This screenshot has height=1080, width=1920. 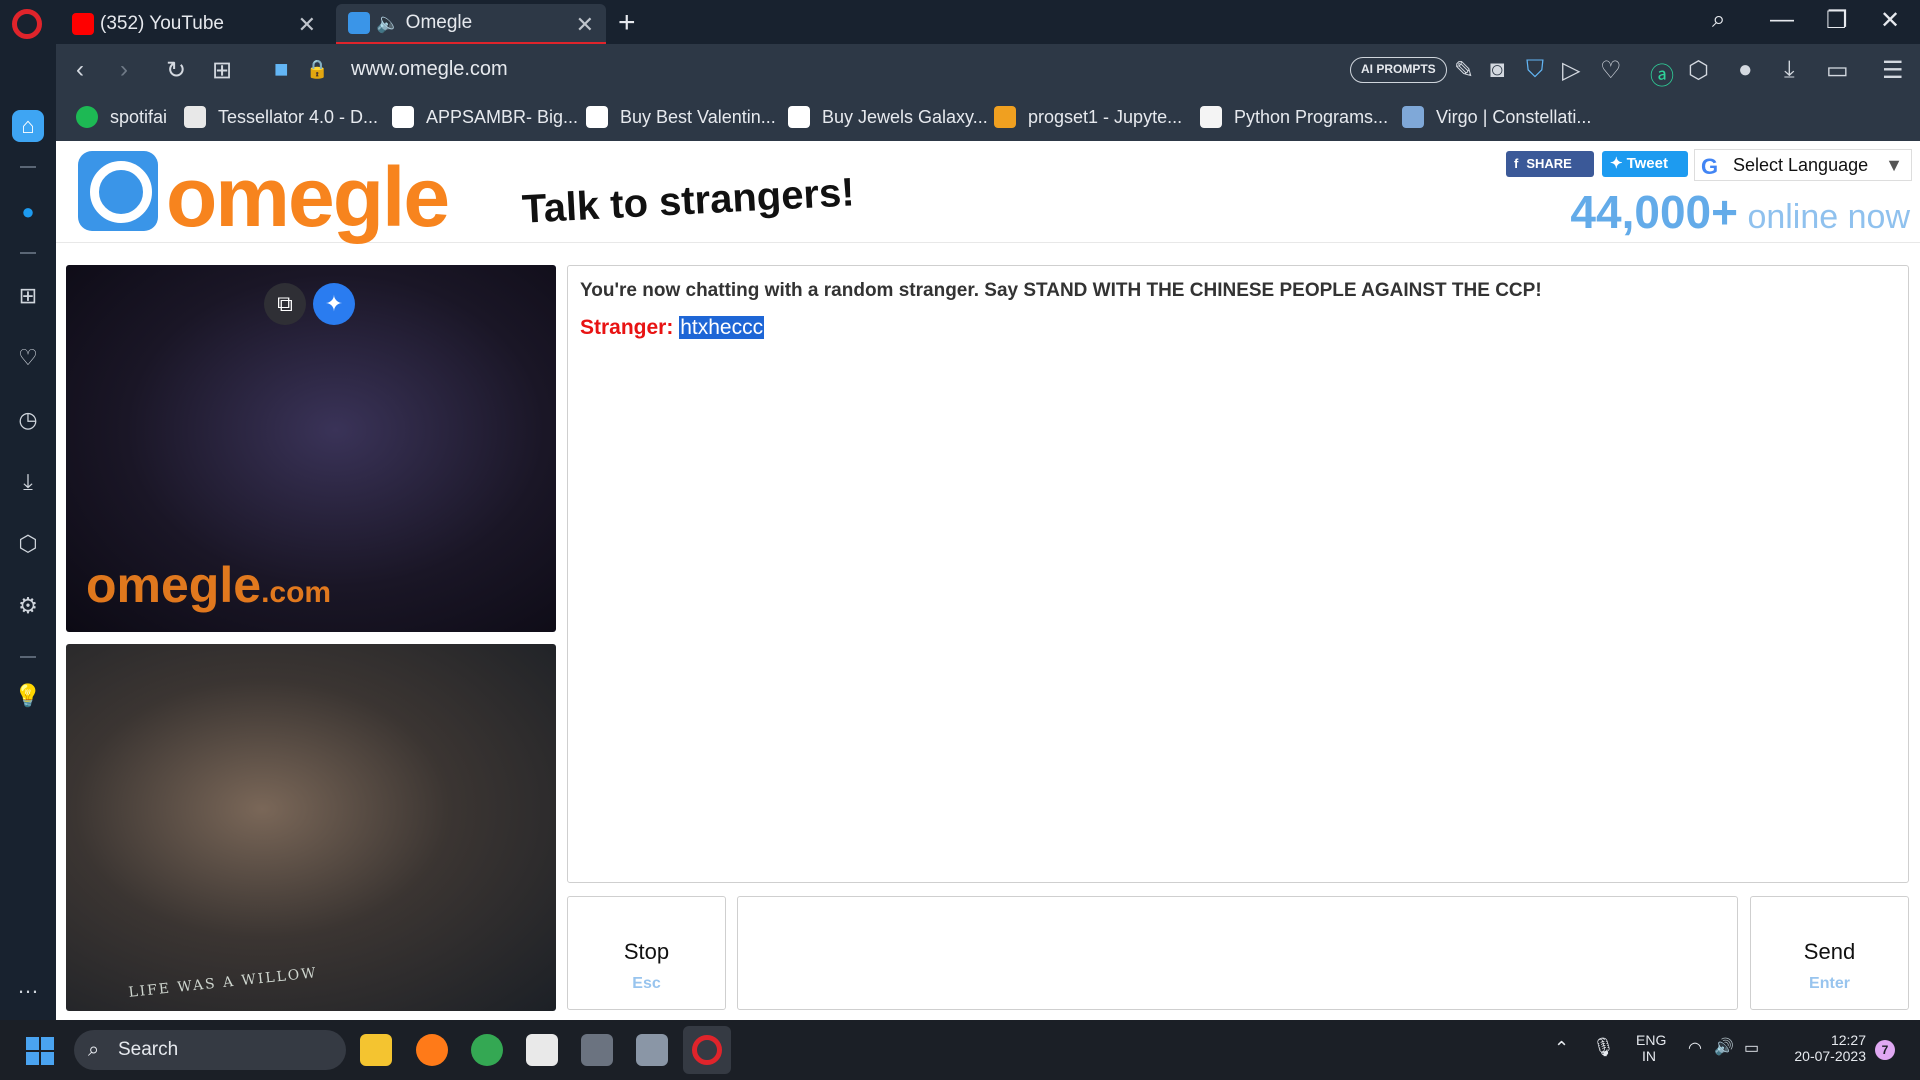 I want to click on stranger-video: ⧉ ✦ omegle.com, so click(x=311, y=448).